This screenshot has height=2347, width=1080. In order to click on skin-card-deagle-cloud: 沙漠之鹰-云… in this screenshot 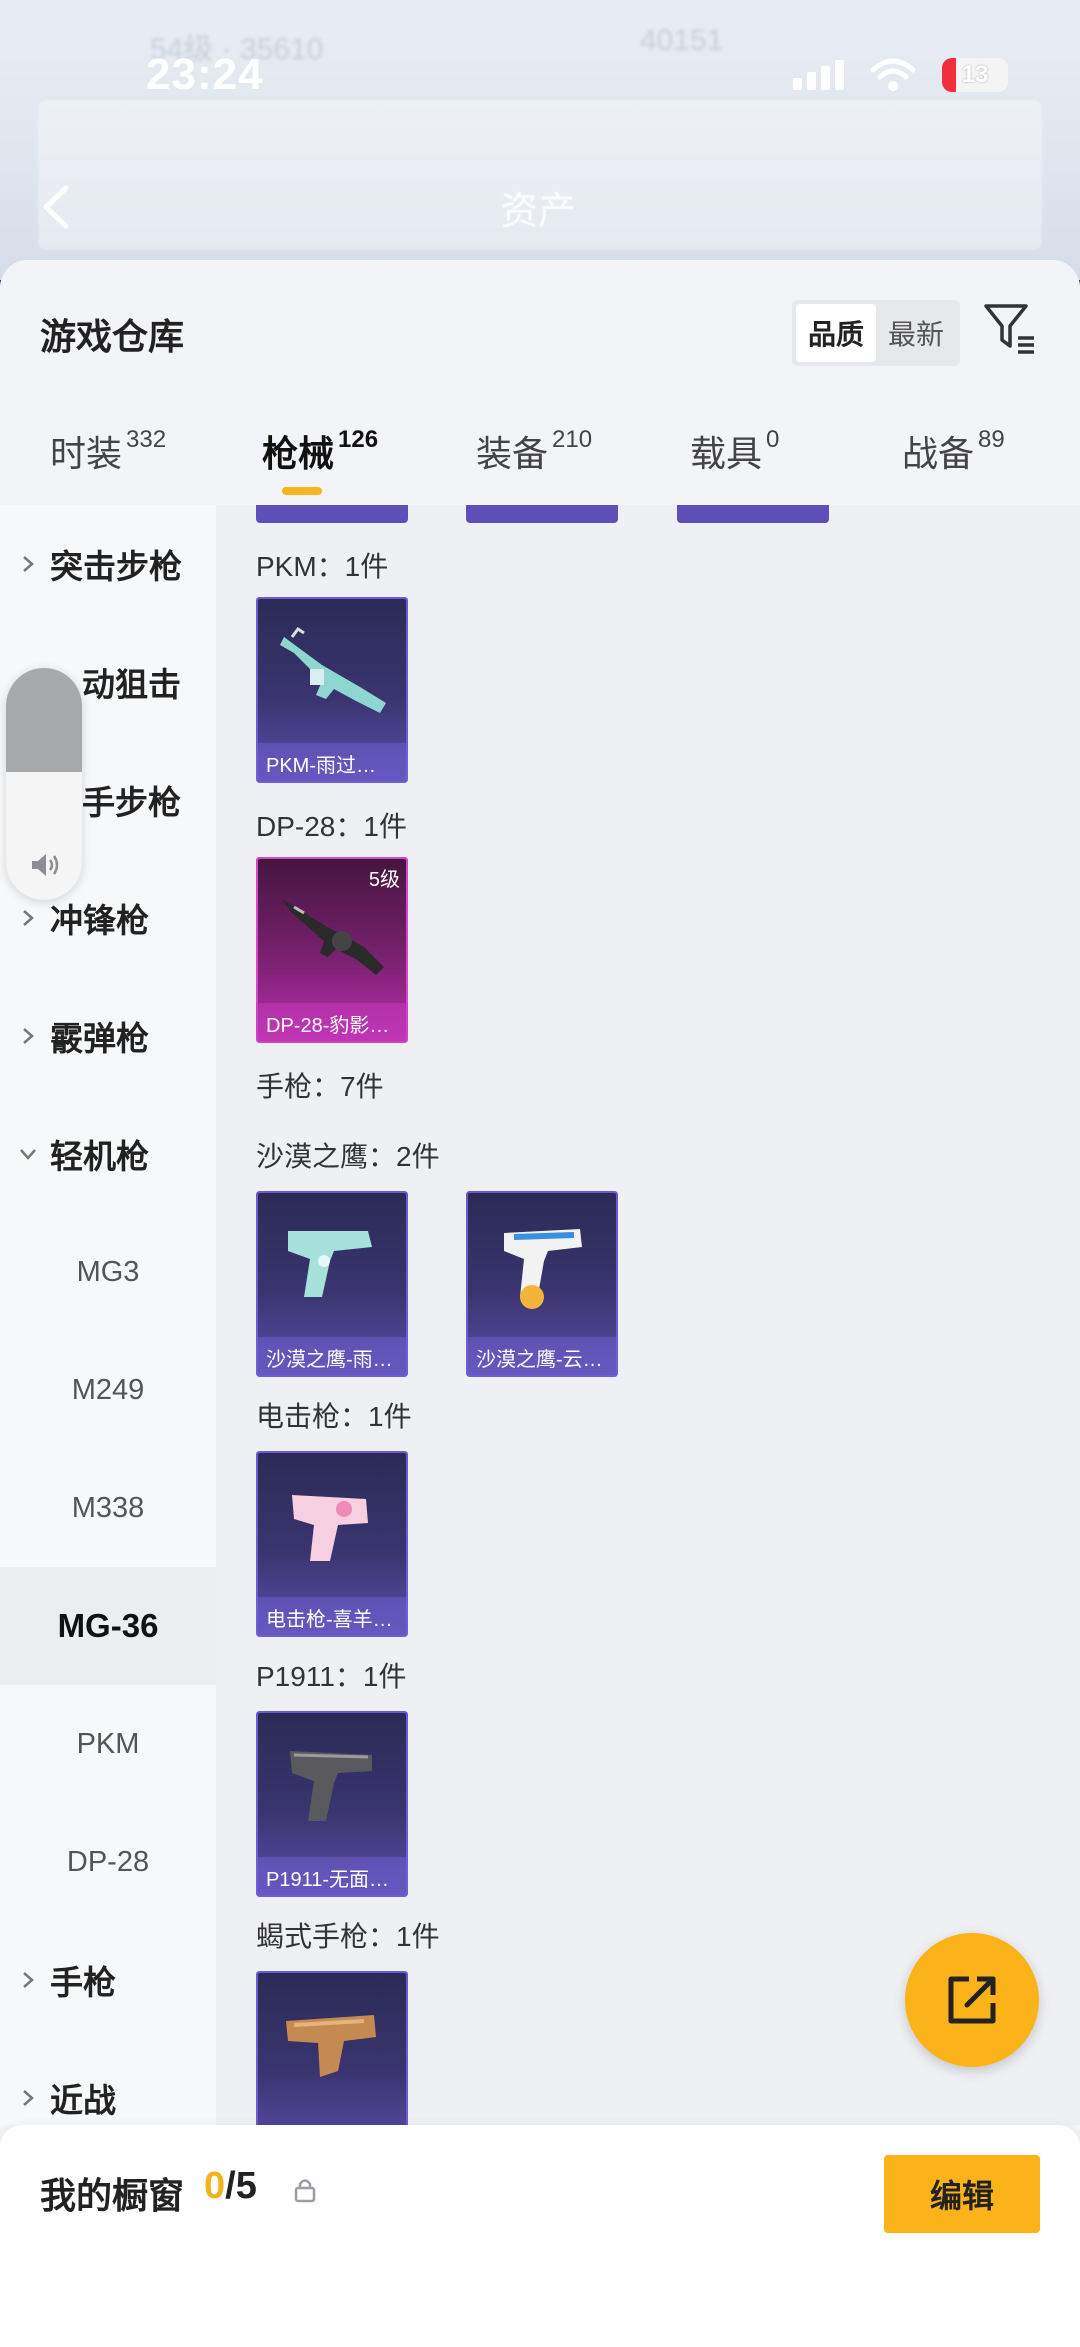, I will do `click(542, 1284)`.